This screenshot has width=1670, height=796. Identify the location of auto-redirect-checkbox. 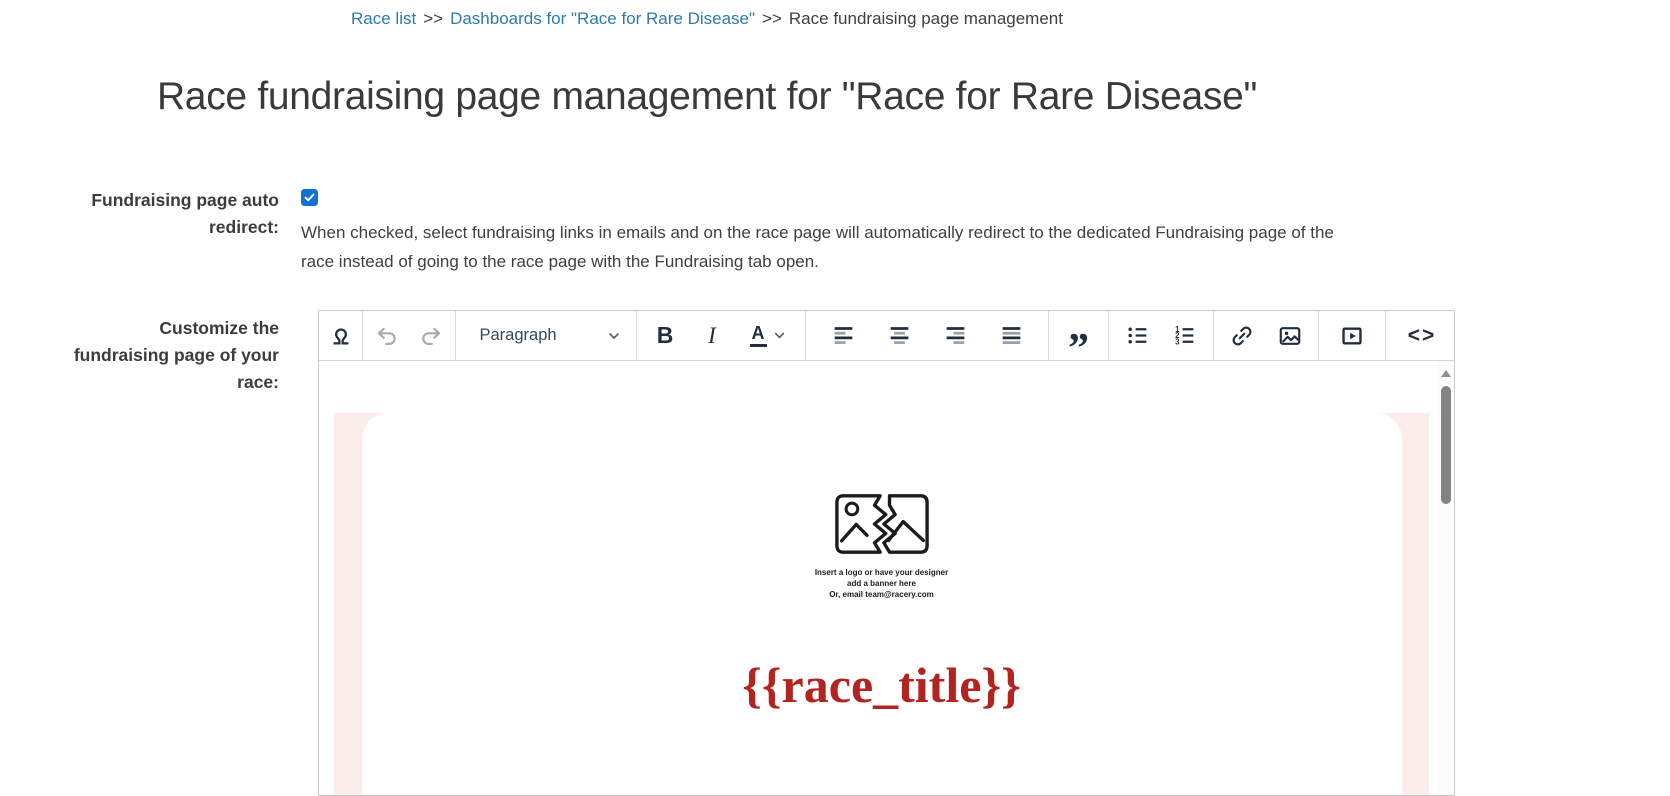
(309, 197).